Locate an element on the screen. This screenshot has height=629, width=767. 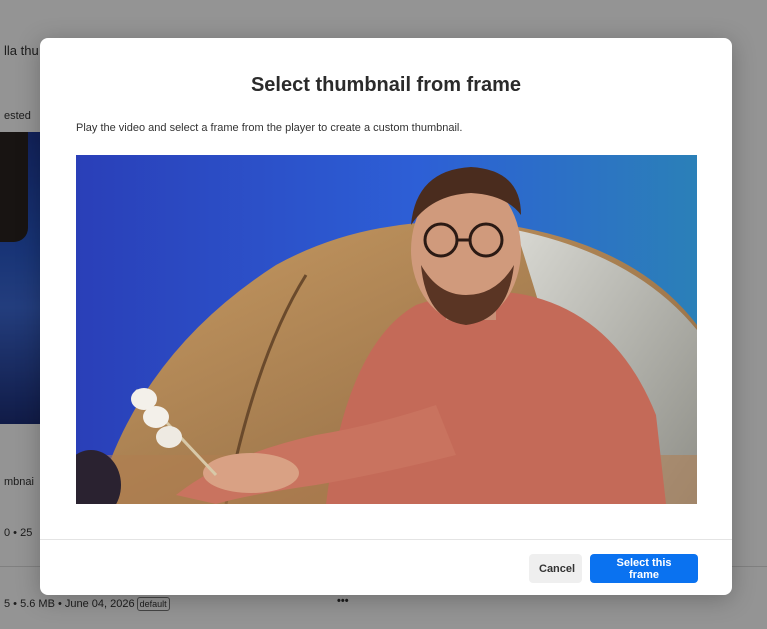
modal-footer-divider is located at coordinates (386, 539).